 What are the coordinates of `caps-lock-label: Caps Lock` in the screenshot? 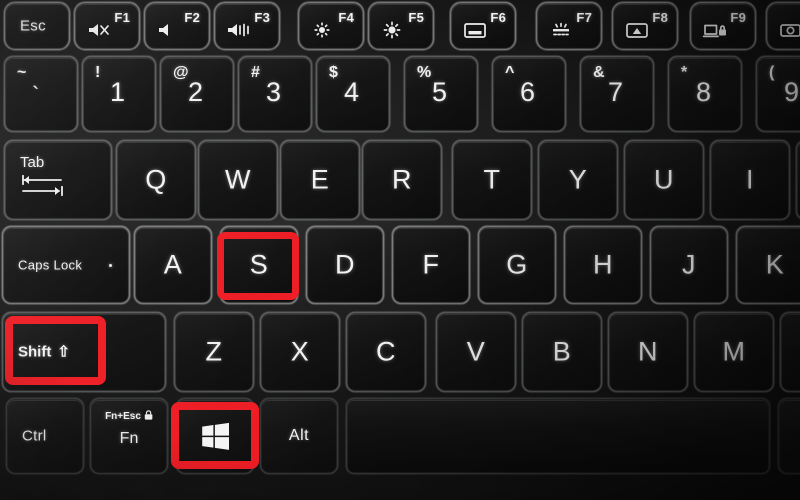 It's located at (50, 265).